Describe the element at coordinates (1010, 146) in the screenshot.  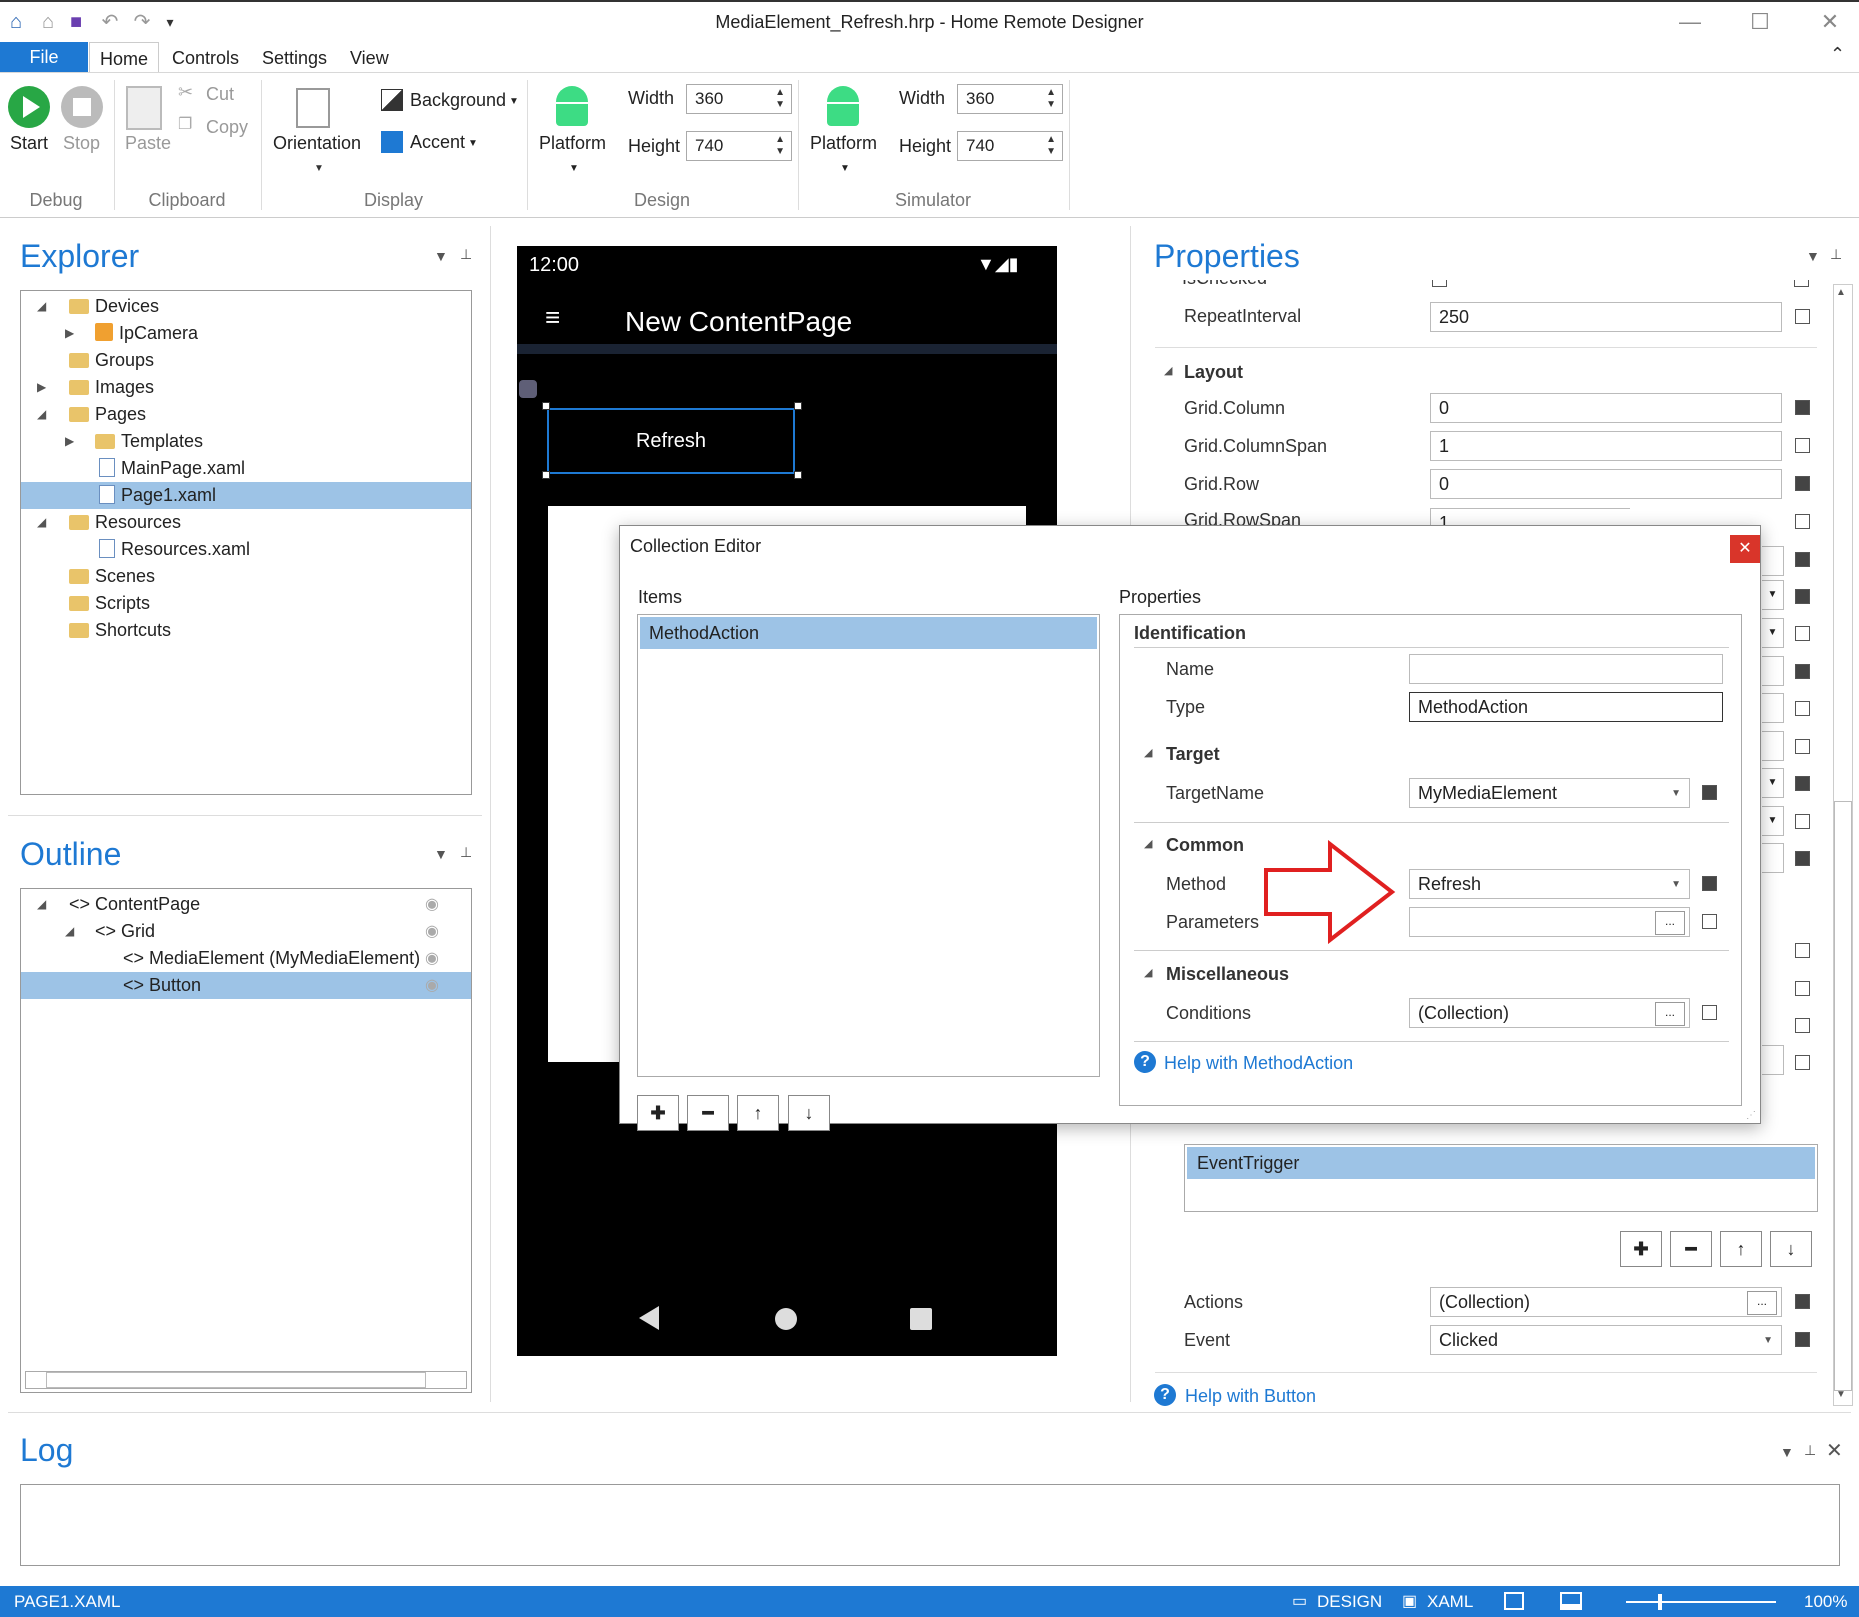
I see `simulator-height-input: 740 ▲ ▼` at that location.